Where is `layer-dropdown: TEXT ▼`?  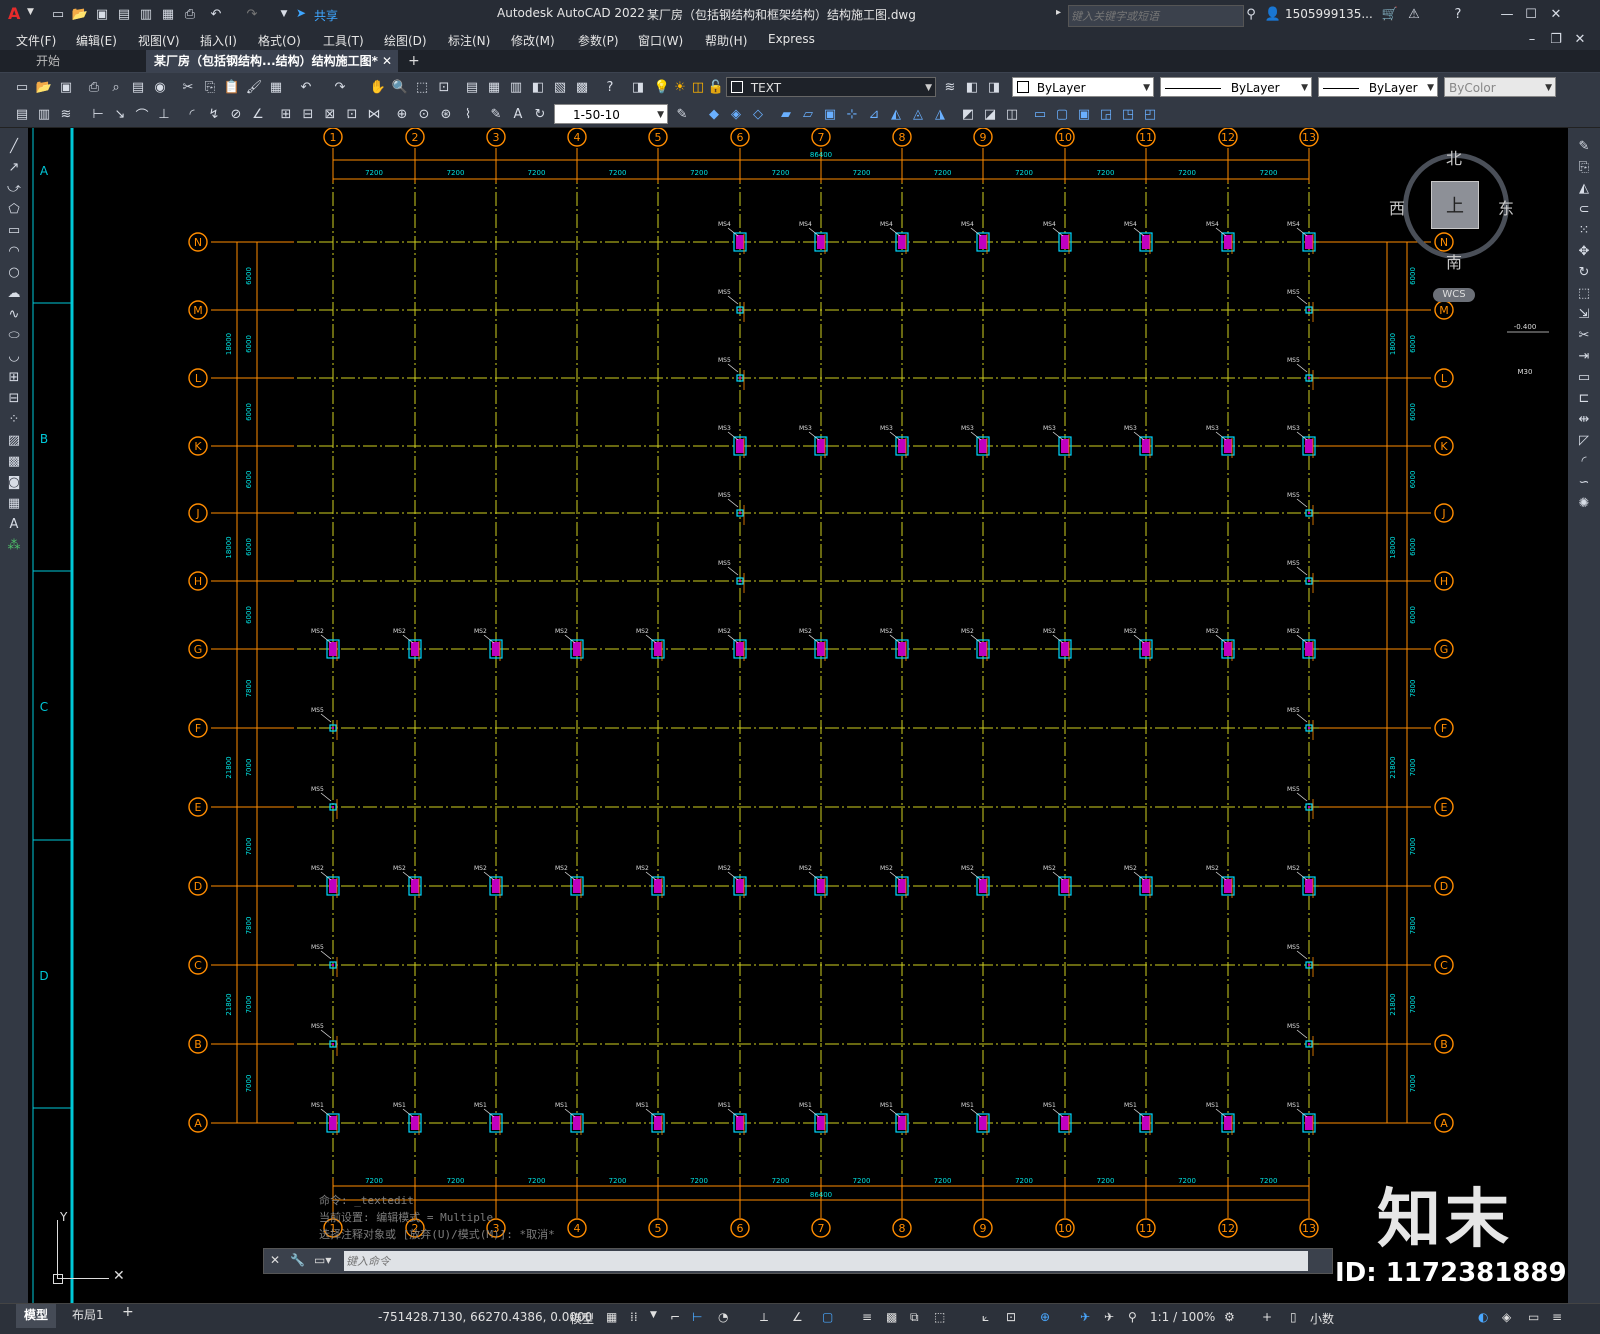 layer-dropdown: TEXT ▼ is located at coordinates (831, 87).